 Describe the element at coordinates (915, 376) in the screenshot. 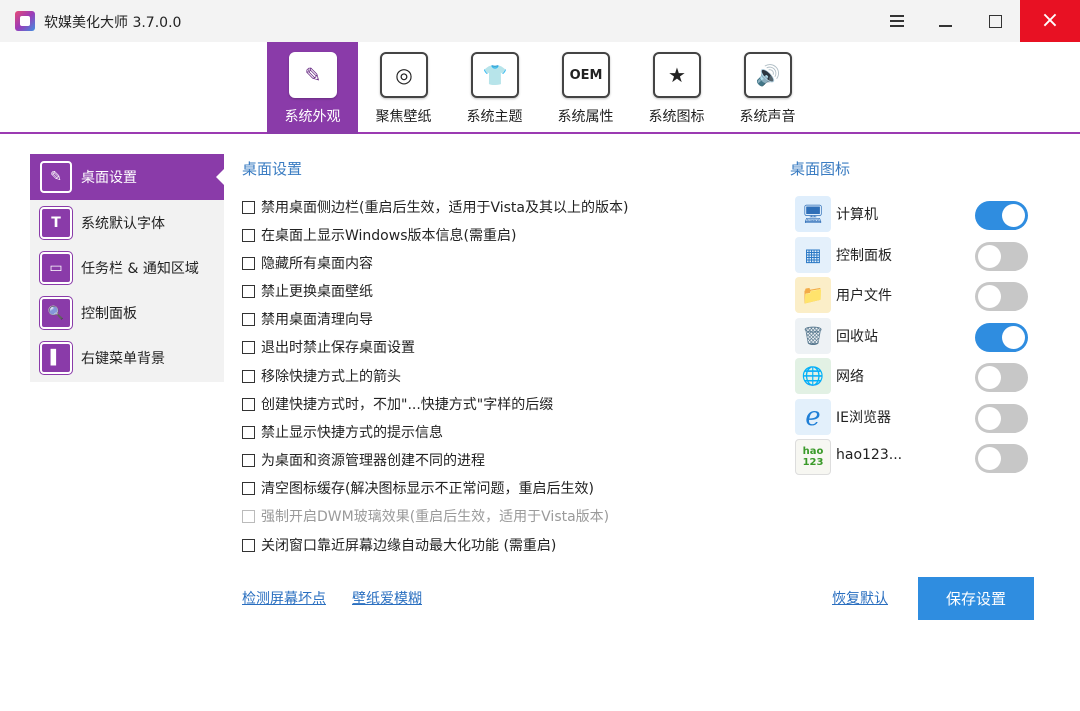

I see `desktop-icon-row-network: 🌐 网络` at that location.